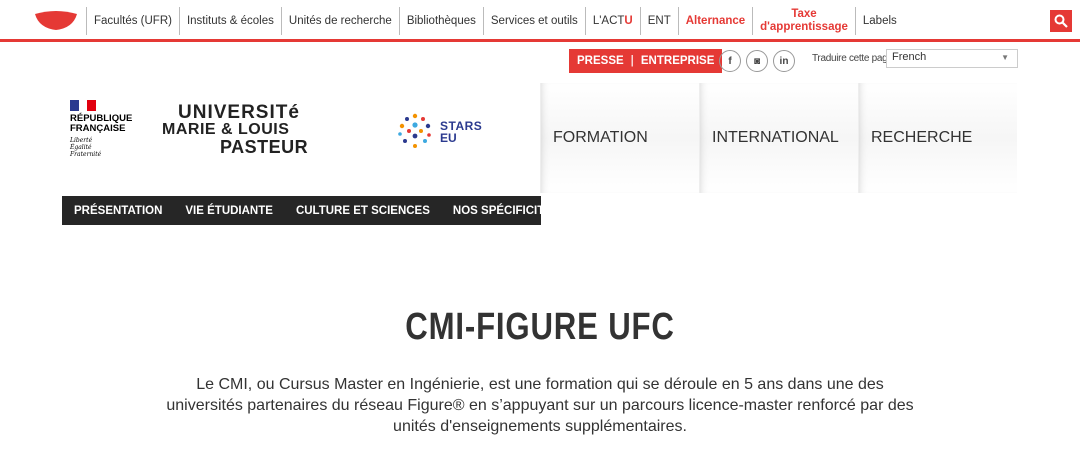 The height and width of the screenshot is (462, 1080). What do you see at coordinates (56, 21) in the screenshot?
I see `university-logo-icon` at bounding box center [56, 21].